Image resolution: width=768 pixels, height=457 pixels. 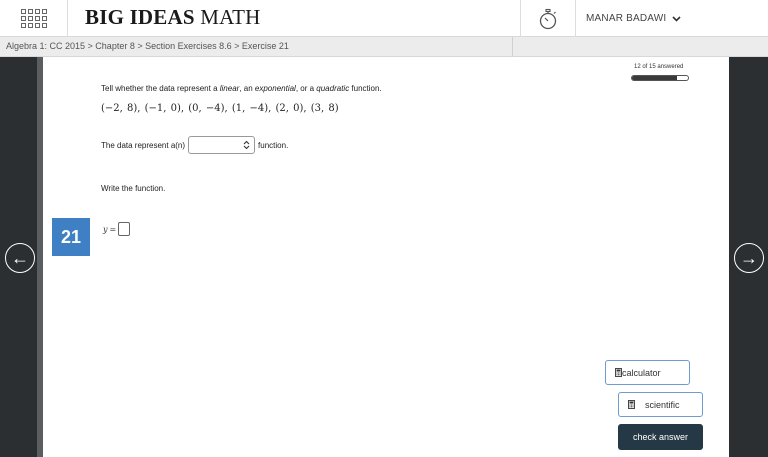 I want to click on next-exercise-button: →, so click(x=749, y=258).